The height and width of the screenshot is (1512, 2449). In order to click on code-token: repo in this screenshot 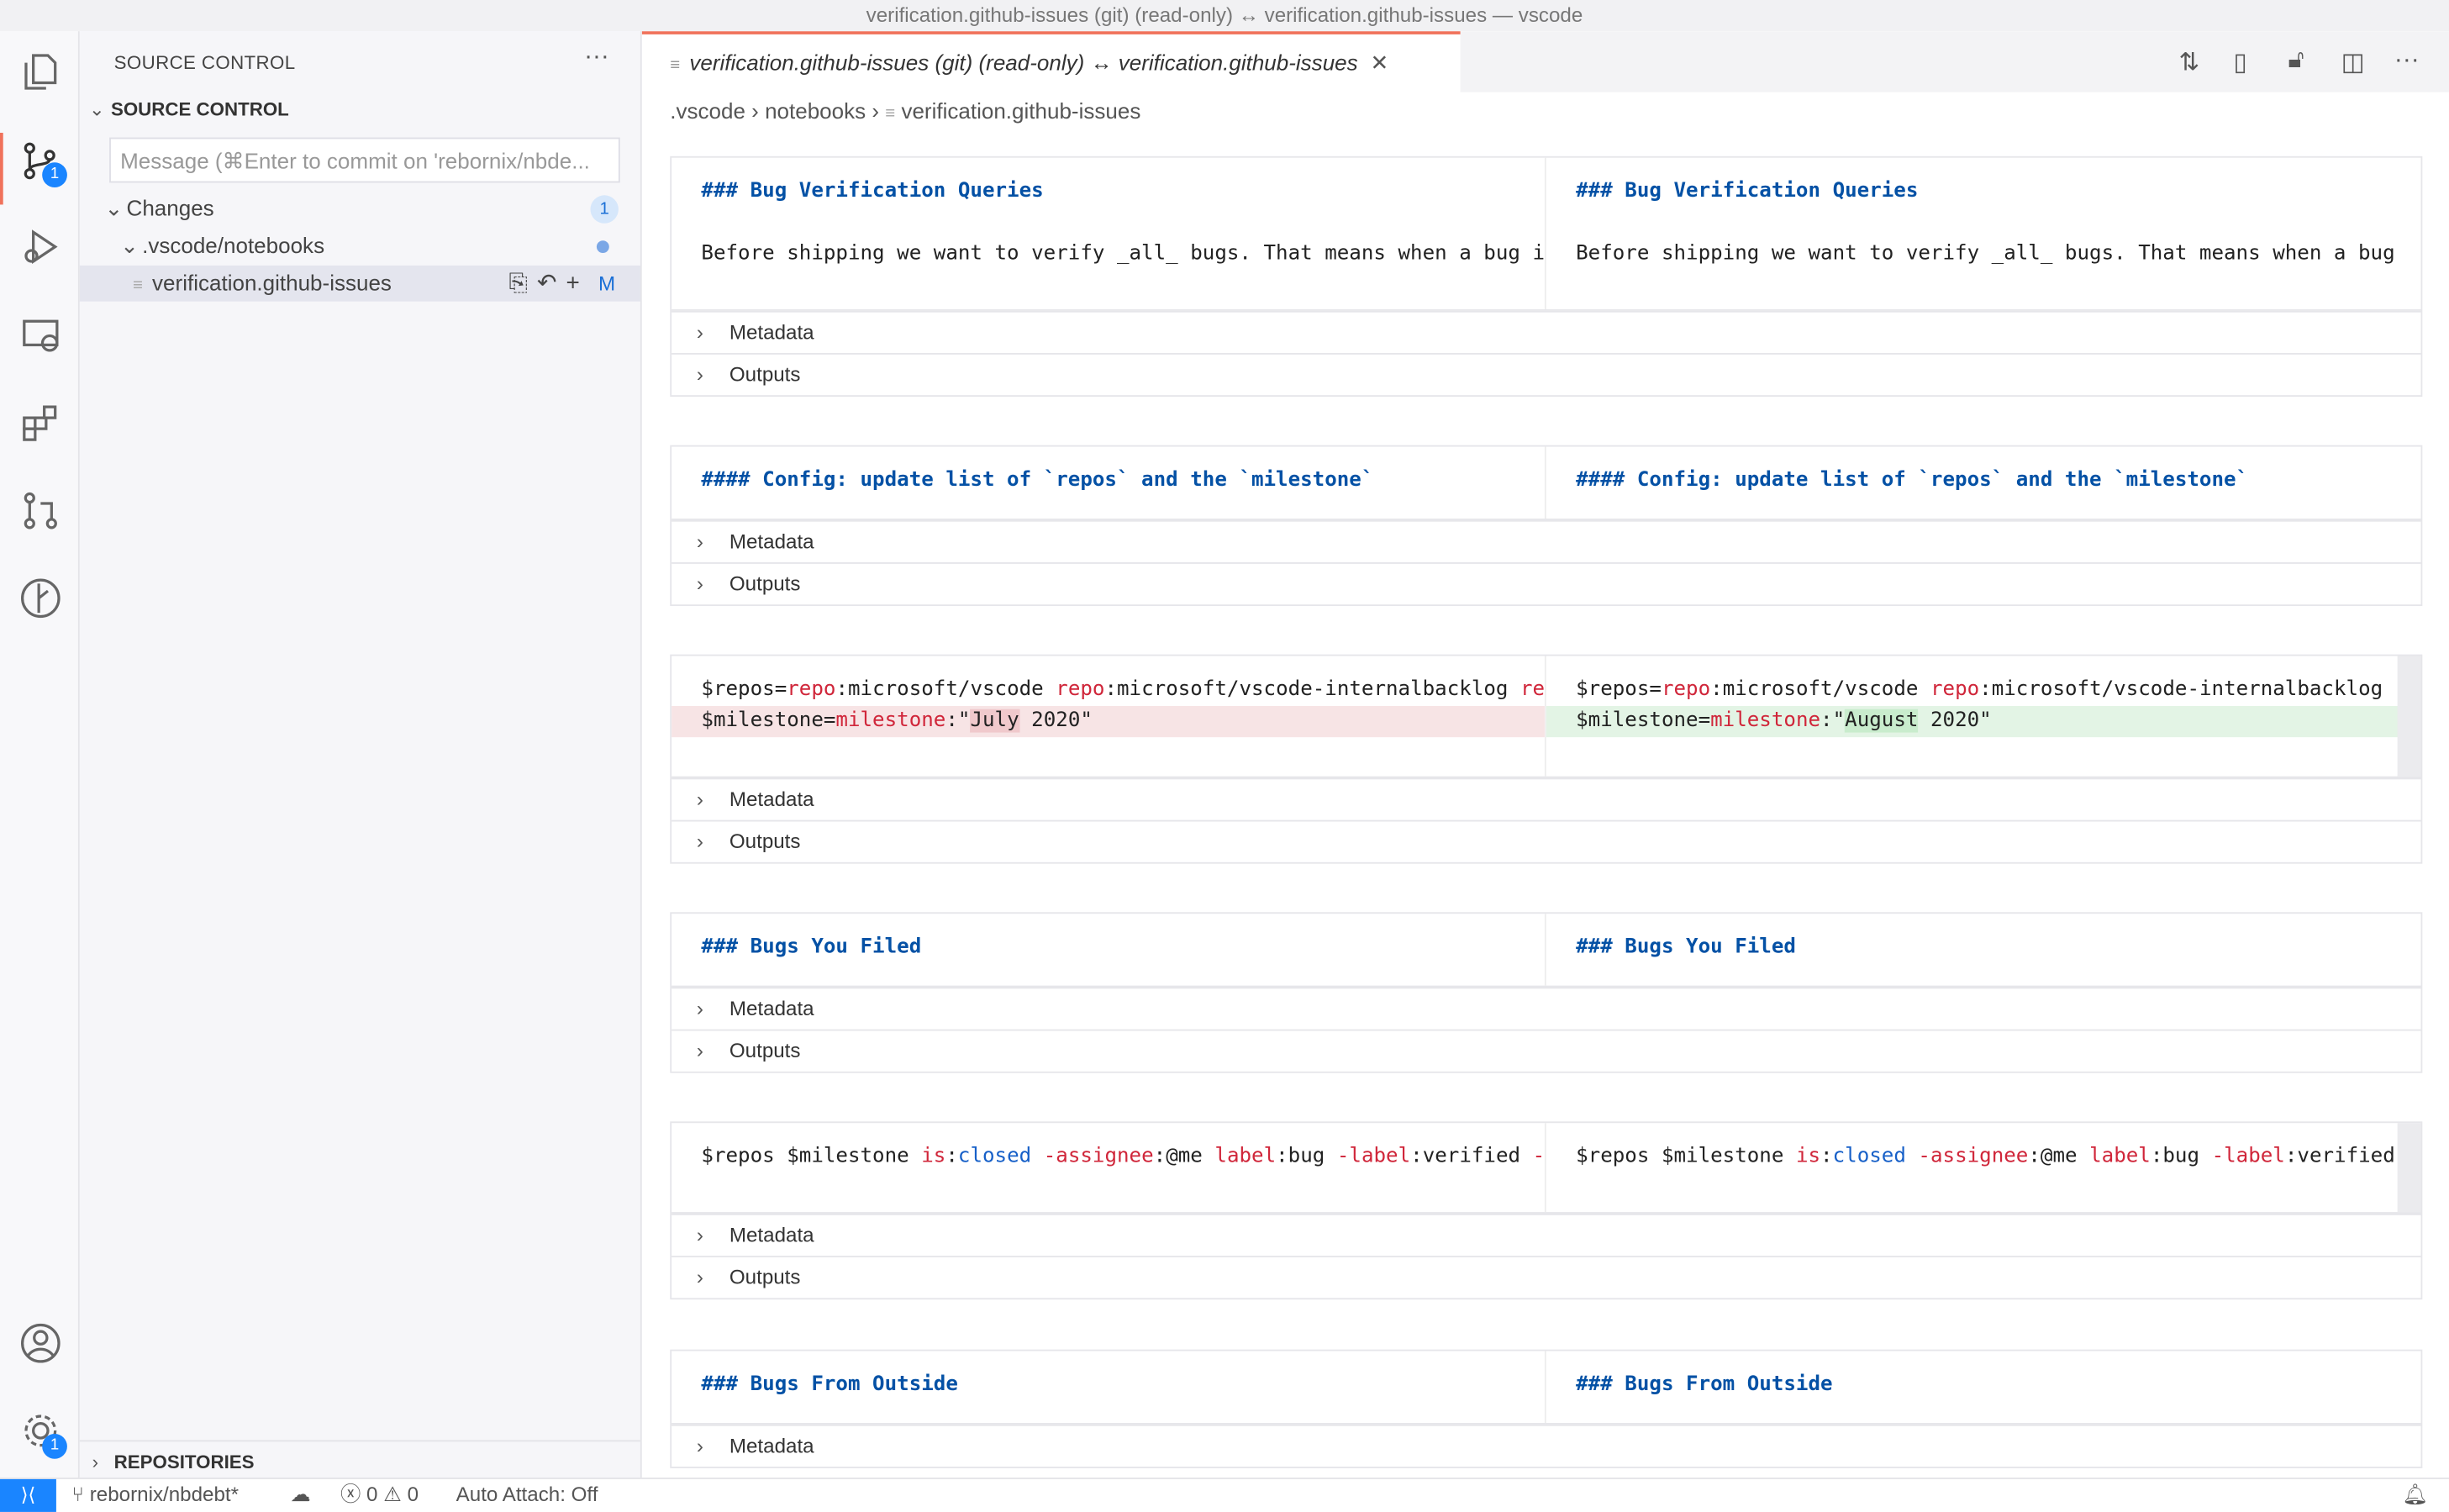, I will do `click(1955, 690)`.